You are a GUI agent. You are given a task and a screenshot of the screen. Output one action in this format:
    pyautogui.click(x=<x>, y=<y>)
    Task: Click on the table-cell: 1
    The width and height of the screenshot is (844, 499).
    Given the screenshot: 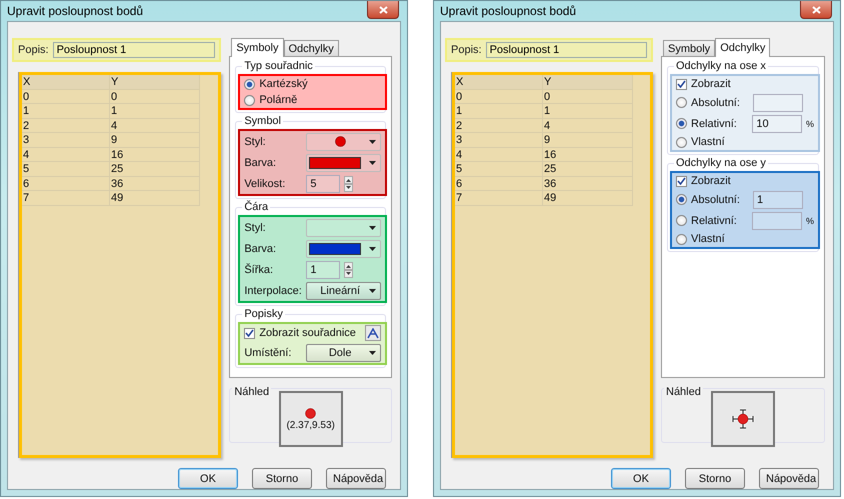 What is the action you would take?
    pyautogui.click(x=155, y=111)
    